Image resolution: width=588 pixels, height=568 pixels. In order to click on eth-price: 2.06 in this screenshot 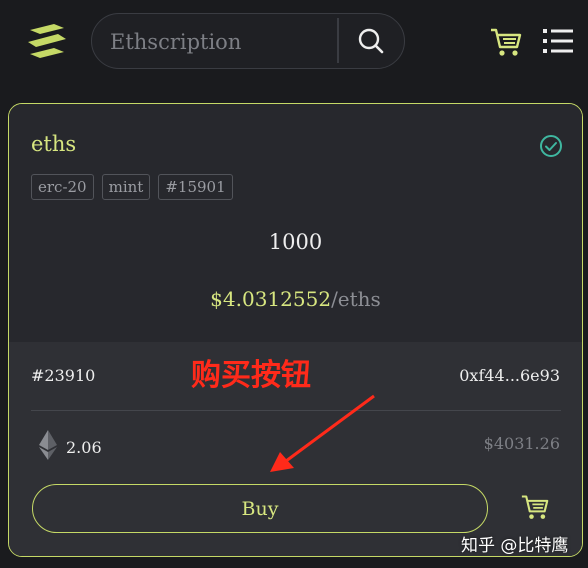, I will do `click(84, 447)`.